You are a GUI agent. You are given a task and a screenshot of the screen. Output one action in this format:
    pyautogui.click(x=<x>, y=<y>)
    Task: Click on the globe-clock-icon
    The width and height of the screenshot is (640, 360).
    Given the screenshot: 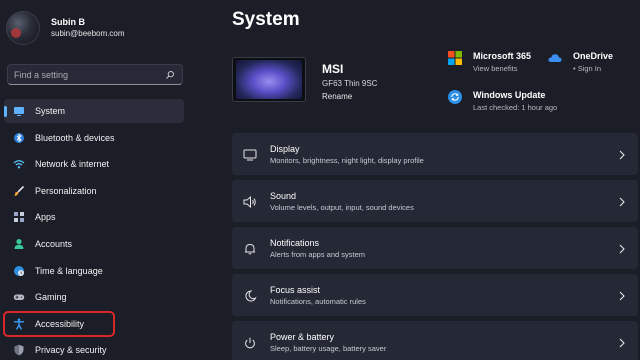 What is the action you would take?
    pyautogui.click(x=19, y=271)
    